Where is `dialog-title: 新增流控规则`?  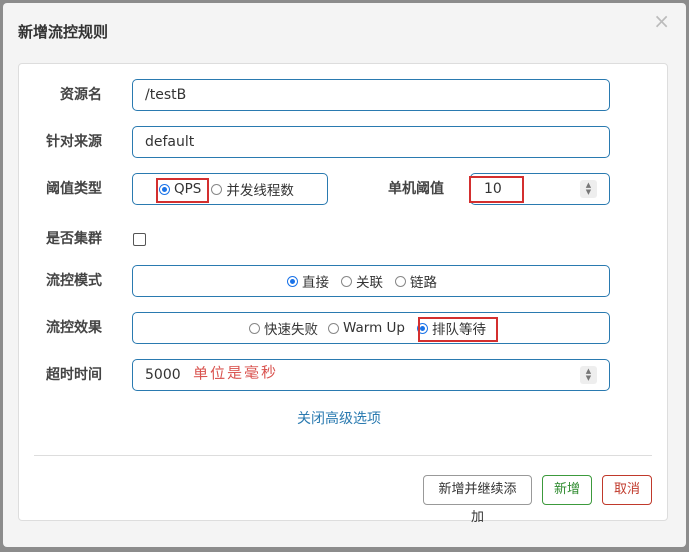
dialog-title: 新增流控规则 is located at coordinates (63, 32).